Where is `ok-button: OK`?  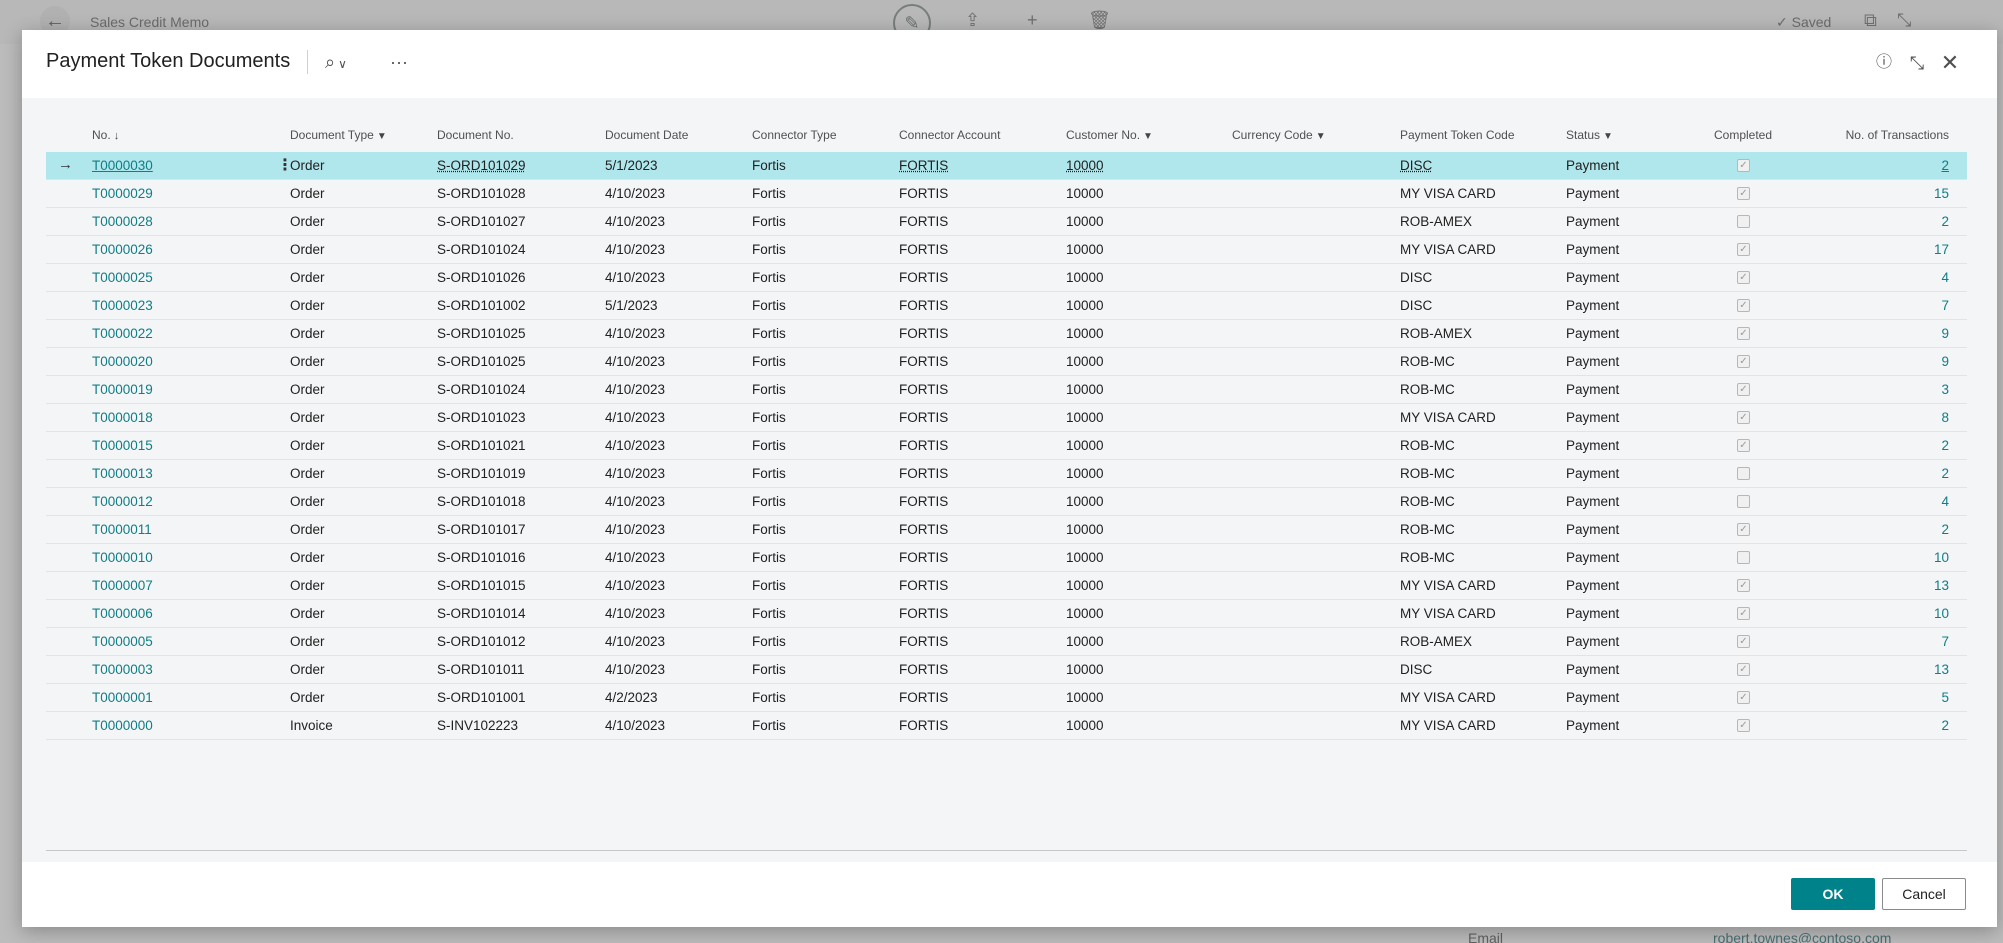
ok-button: OK is located at coordinates (1833, 894).